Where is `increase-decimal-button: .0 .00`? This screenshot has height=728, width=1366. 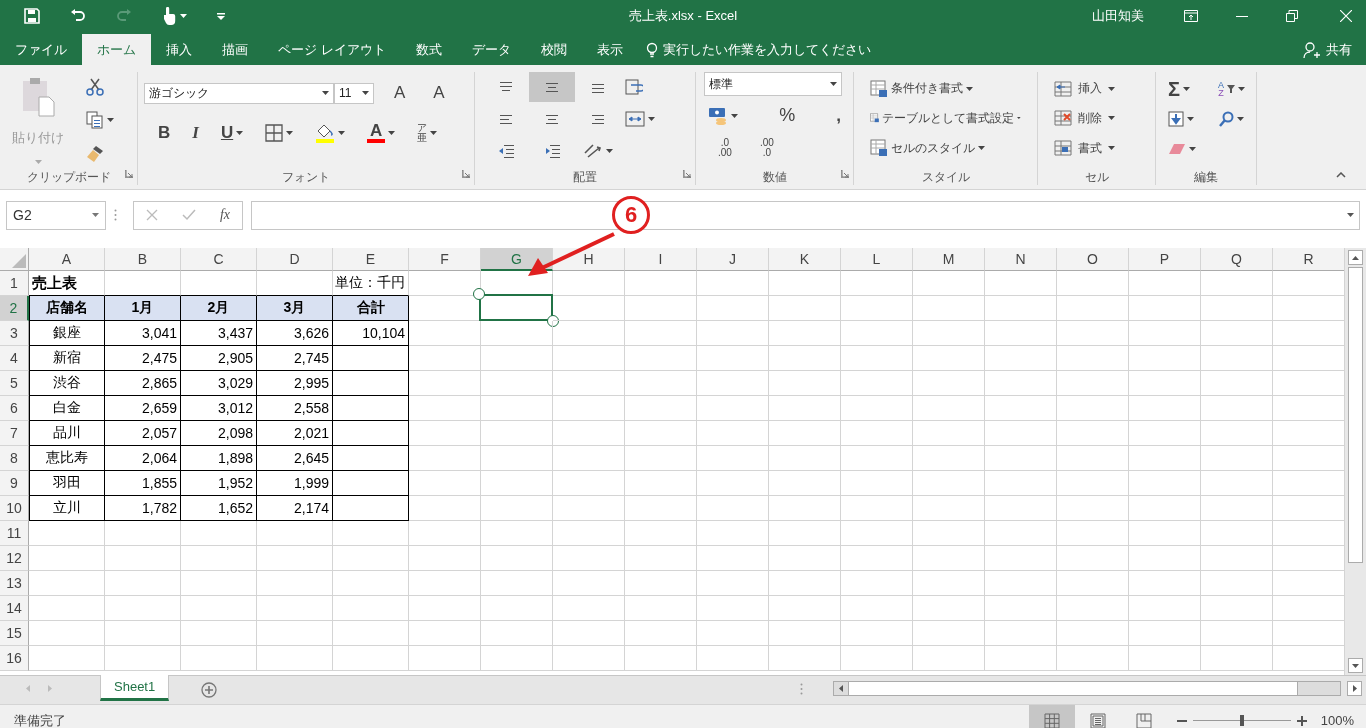
increase-decimal-button: .0 .00 is located at coordinates (725, 148).